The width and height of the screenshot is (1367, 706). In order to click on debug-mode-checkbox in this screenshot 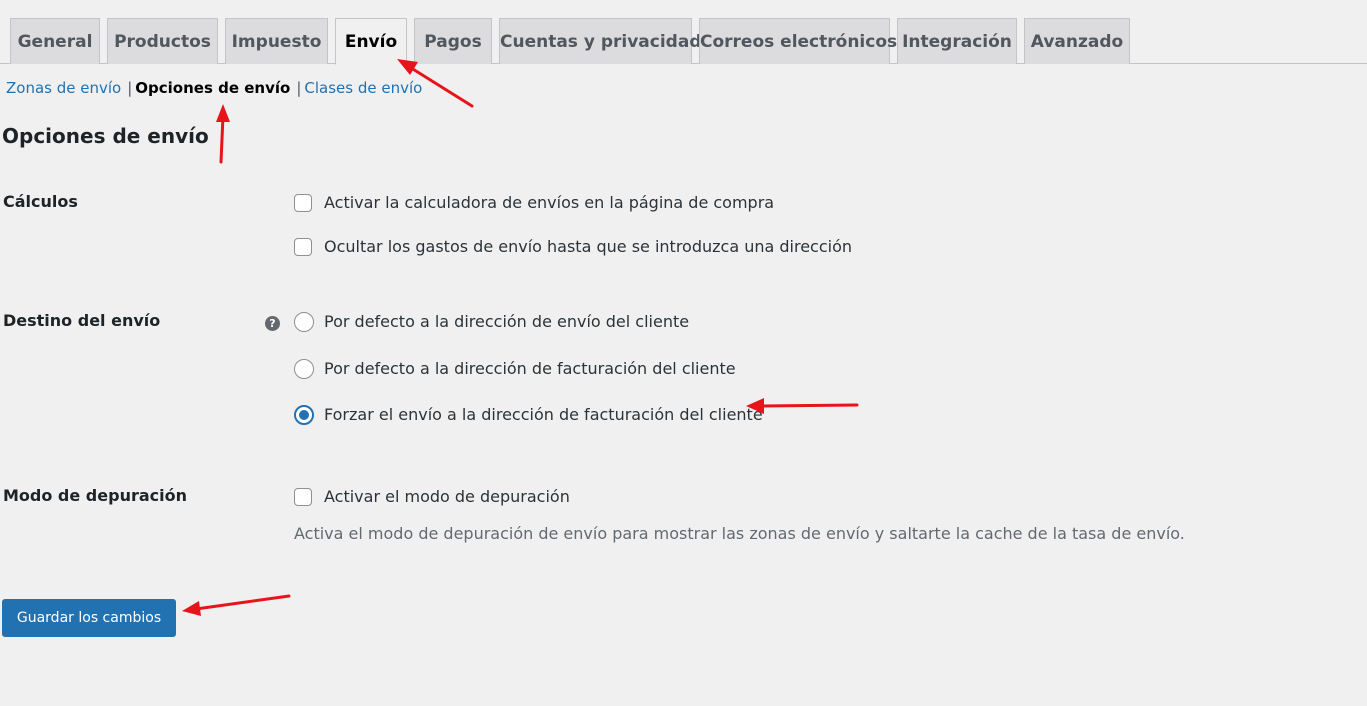, I will do `click(303, 497)`.